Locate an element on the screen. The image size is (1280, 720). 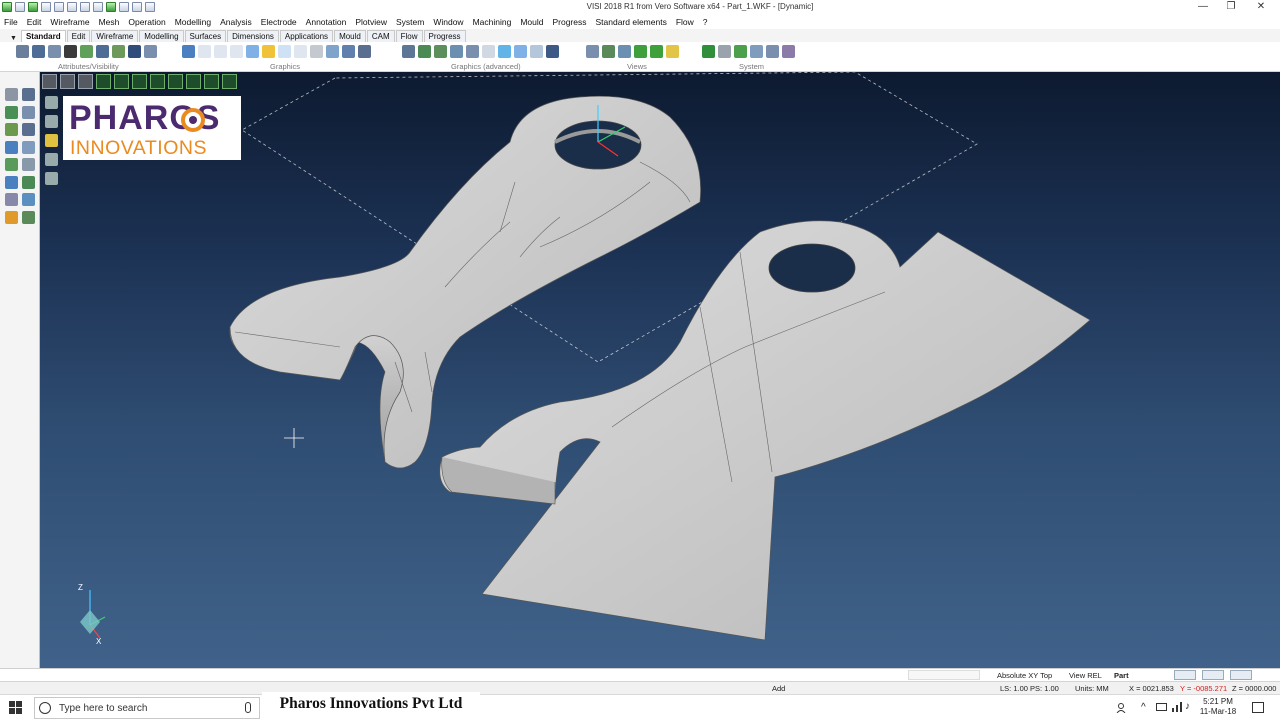
add-mode-label: Add is located at coordinates (778, 688).